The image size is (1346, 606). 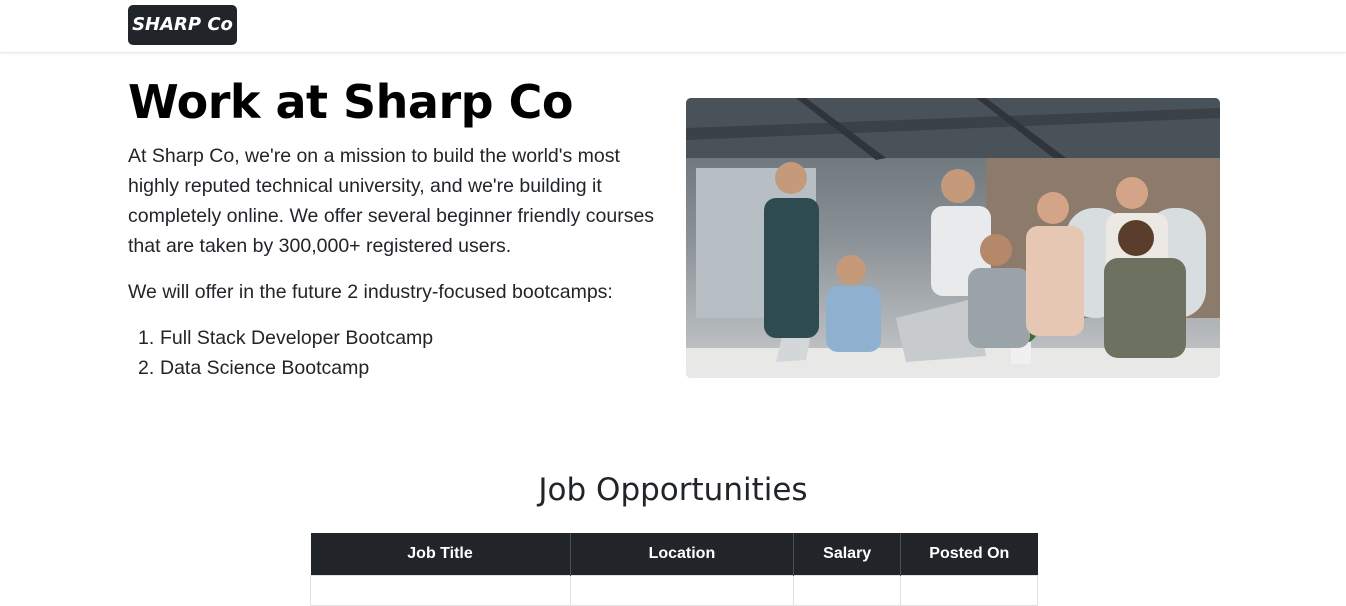 What do you see at coordinates (350, 102) in the screenshot?
I see `page-title: Work at Sharp Co` at bounding box center [350, 102].